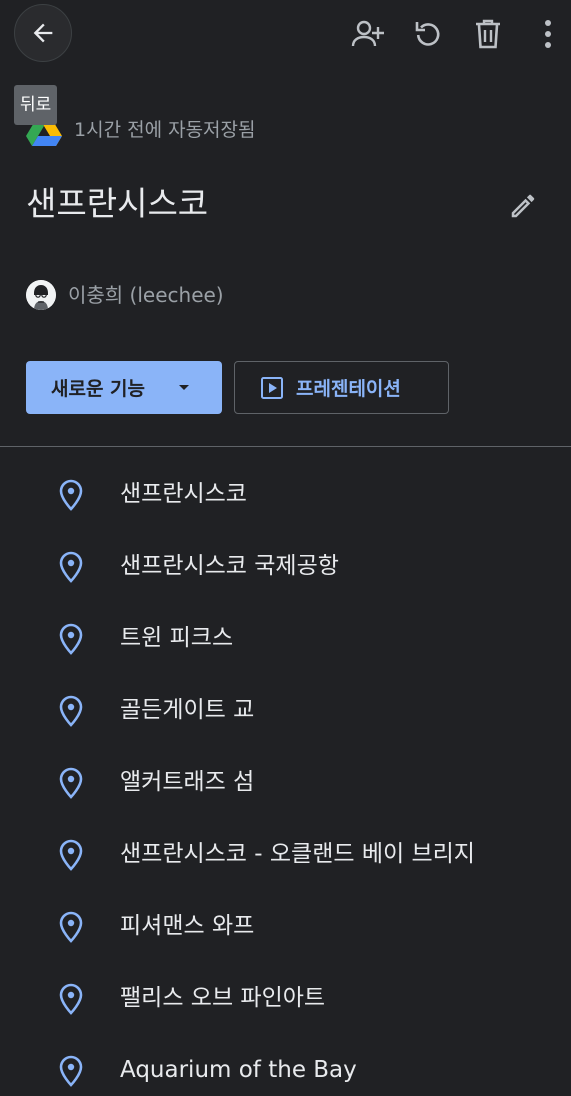  I want to click on share-button, so click(368, 34).